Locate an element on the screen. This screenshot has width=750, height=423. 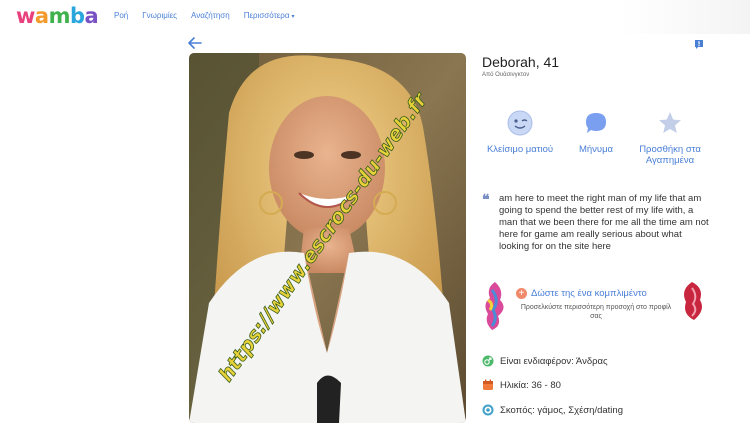
logo-letter: m is located at coordinates (59, 16).